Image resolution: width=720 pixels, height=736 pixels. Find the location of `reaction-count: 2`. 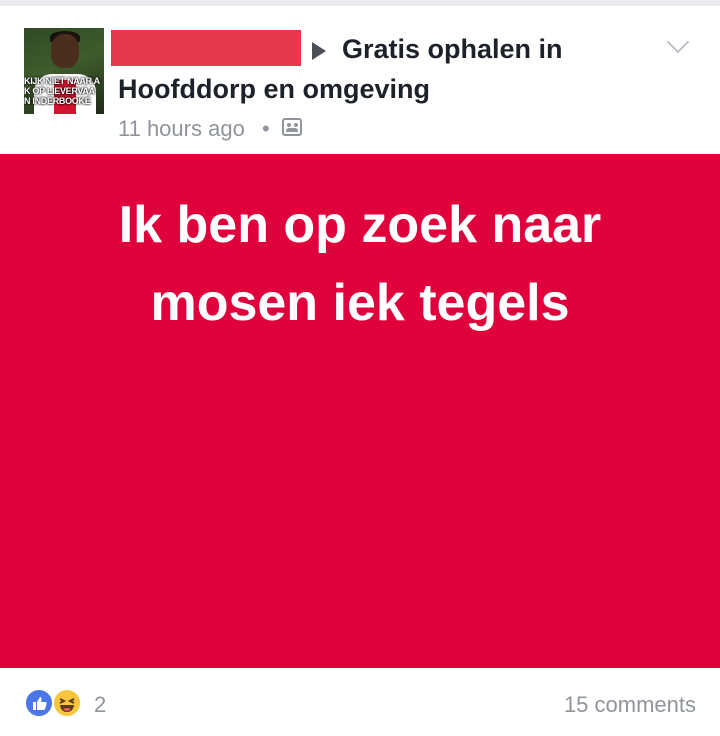

reaction-count: 2 is located at coordinates (100, 705).